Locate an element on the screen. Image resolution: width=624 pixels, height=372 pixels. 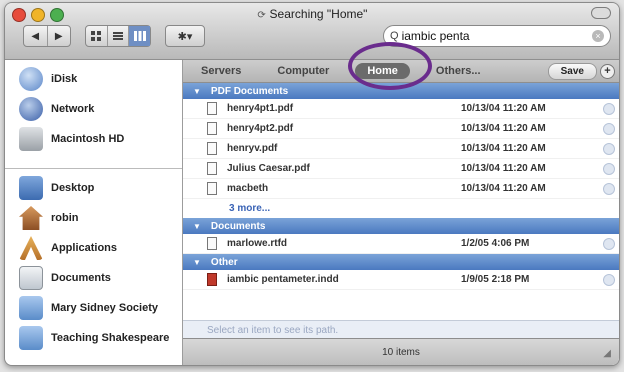
sidebar-item-label: Documents is located at coordinates (81, 278).